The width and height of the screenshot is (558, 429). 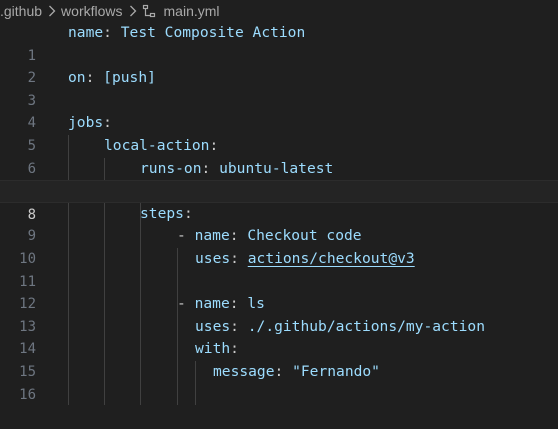 I want to click on yaml-key: steps, so click(x=162, y=213).